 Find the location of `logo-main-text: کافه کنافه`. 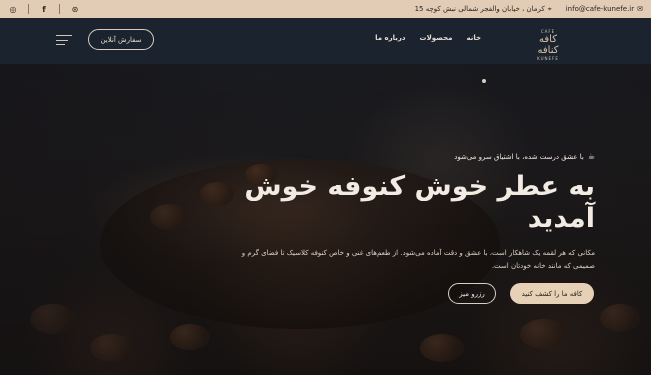

logo-main-text: کافه کنافه is located at coordinates (548, 45).